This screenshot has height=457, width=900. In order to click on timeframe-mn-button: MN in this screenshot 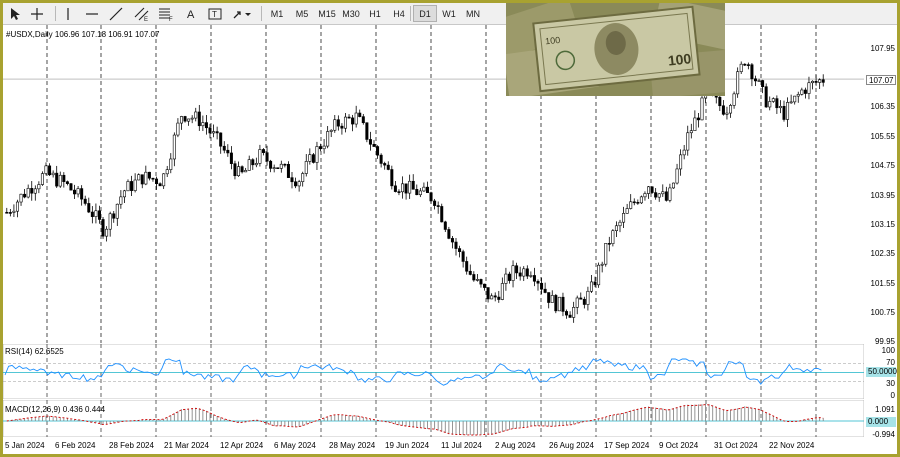, I will do `click(473, 13)`.